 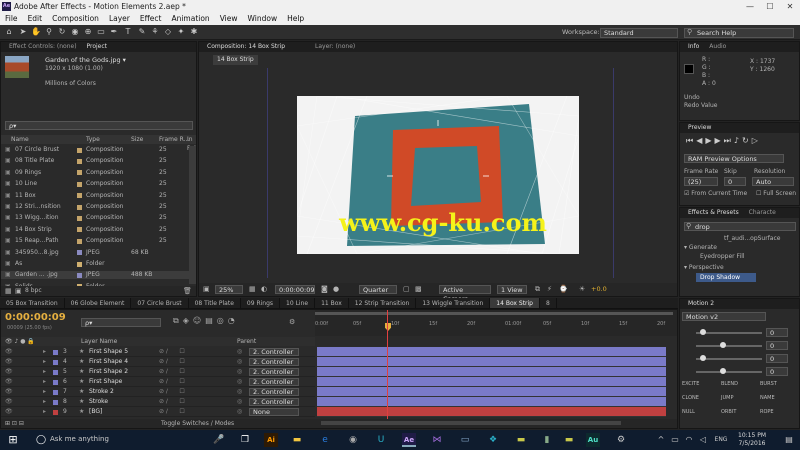 I want to click on timeline-tab: 06 Globe Element, so click(x=98, y=303).